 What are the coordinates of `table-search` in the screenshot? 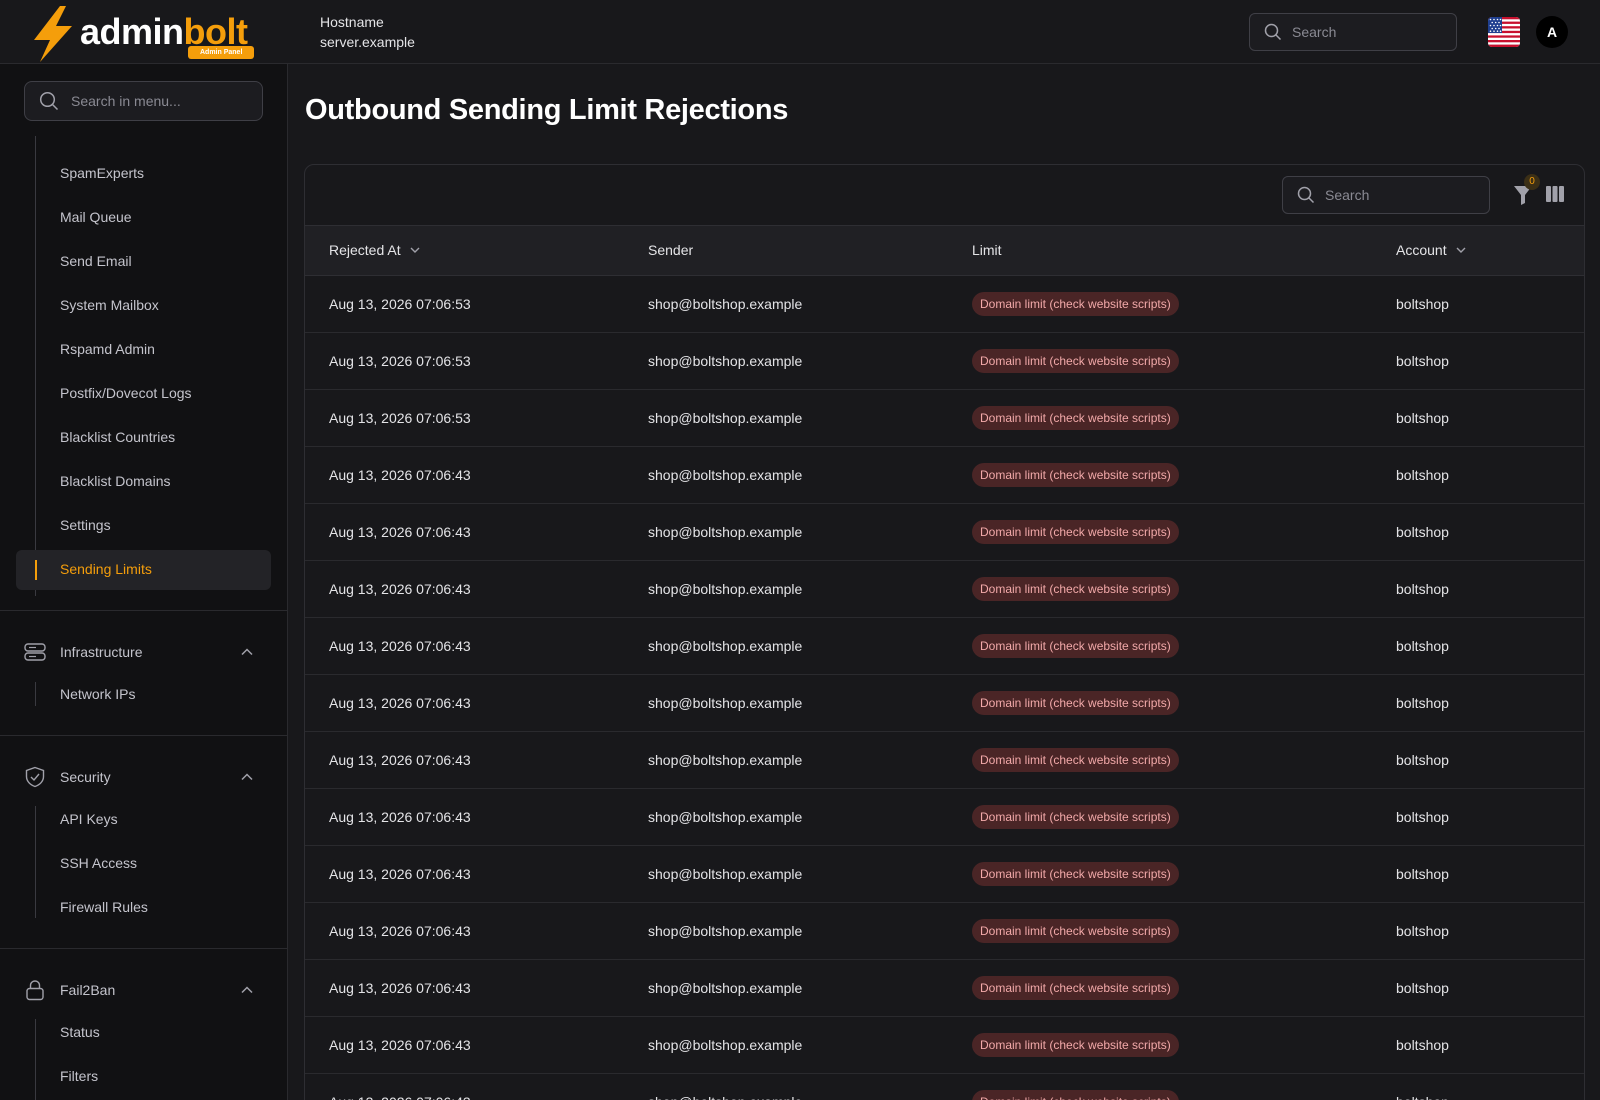 It's located at (1386, 195).